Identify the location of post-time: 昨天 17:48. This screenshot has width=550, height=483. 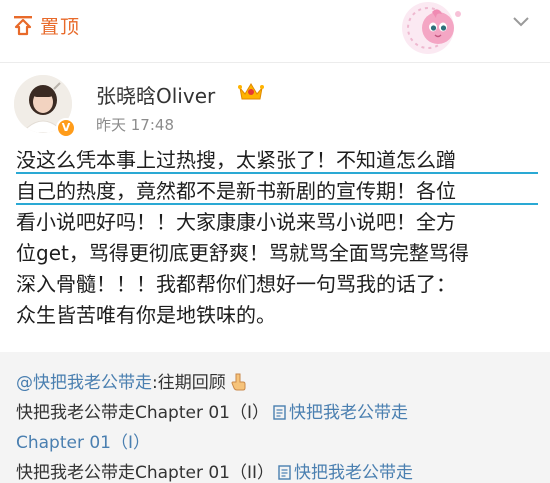
(135, 125).